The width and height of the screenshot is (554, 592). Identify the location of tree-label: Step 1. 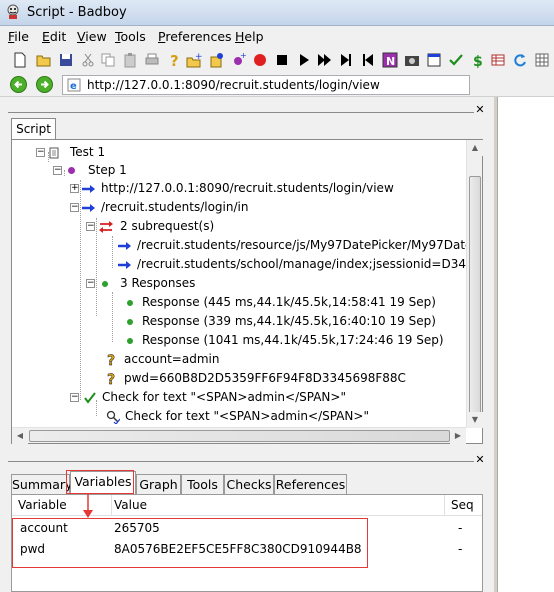
(107, 170).